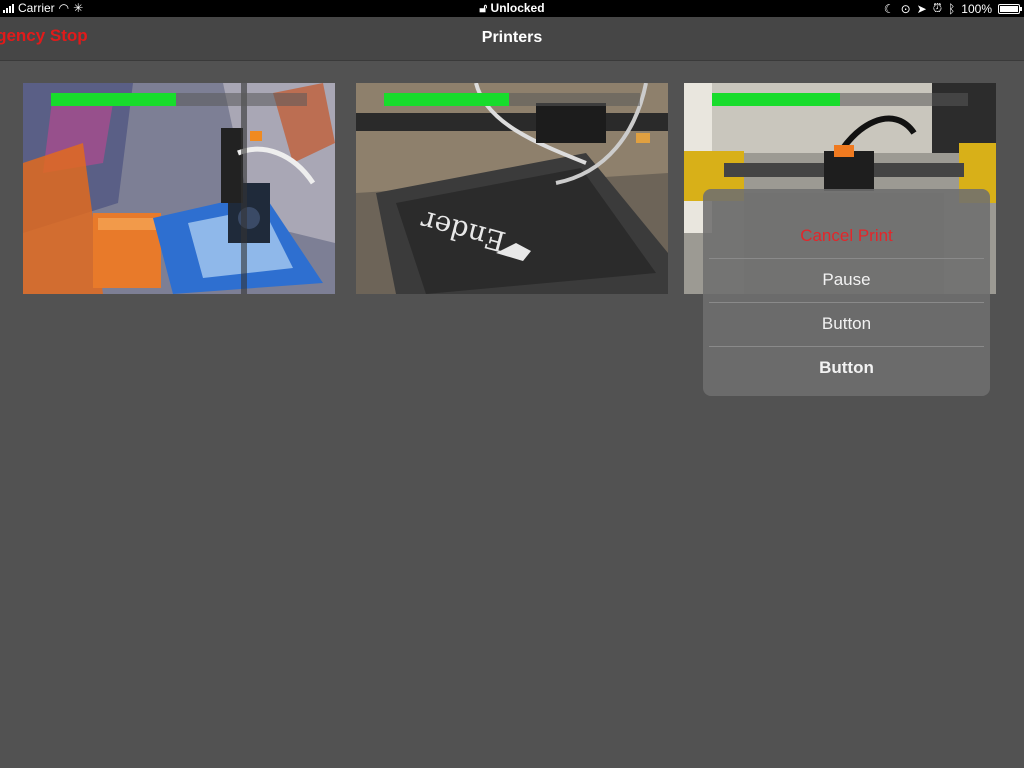  Describe the element at coordinates (937, 8) in the screenshot. I see `alarm-icon: ⏰︎` at that location.